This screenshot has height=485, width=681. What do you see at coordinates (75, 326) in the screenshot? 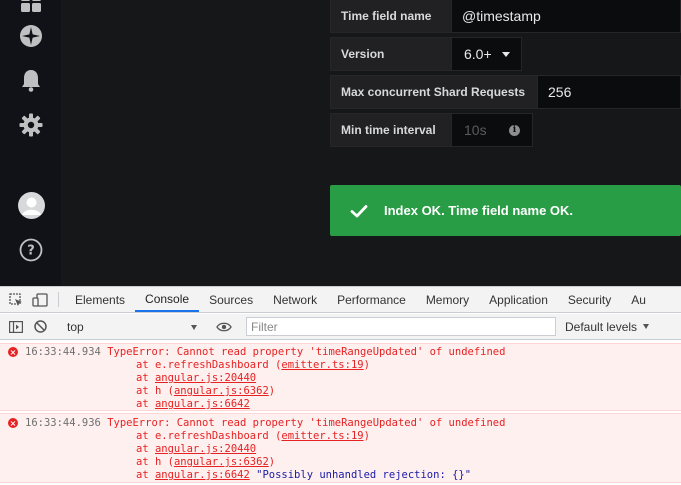
I see `context-value: top` at bounding box center [75, 326].